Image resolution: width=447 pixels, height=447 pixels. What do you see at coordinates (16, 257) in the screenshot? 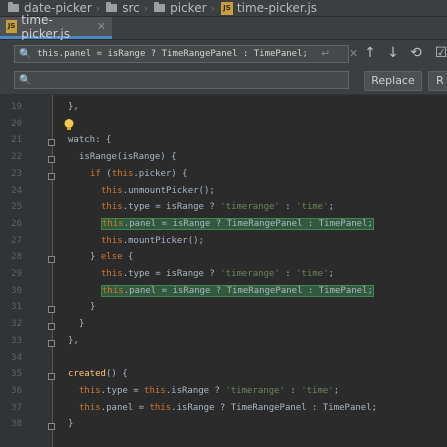
I see `line-number: 28` at bounding box center [16, 257].